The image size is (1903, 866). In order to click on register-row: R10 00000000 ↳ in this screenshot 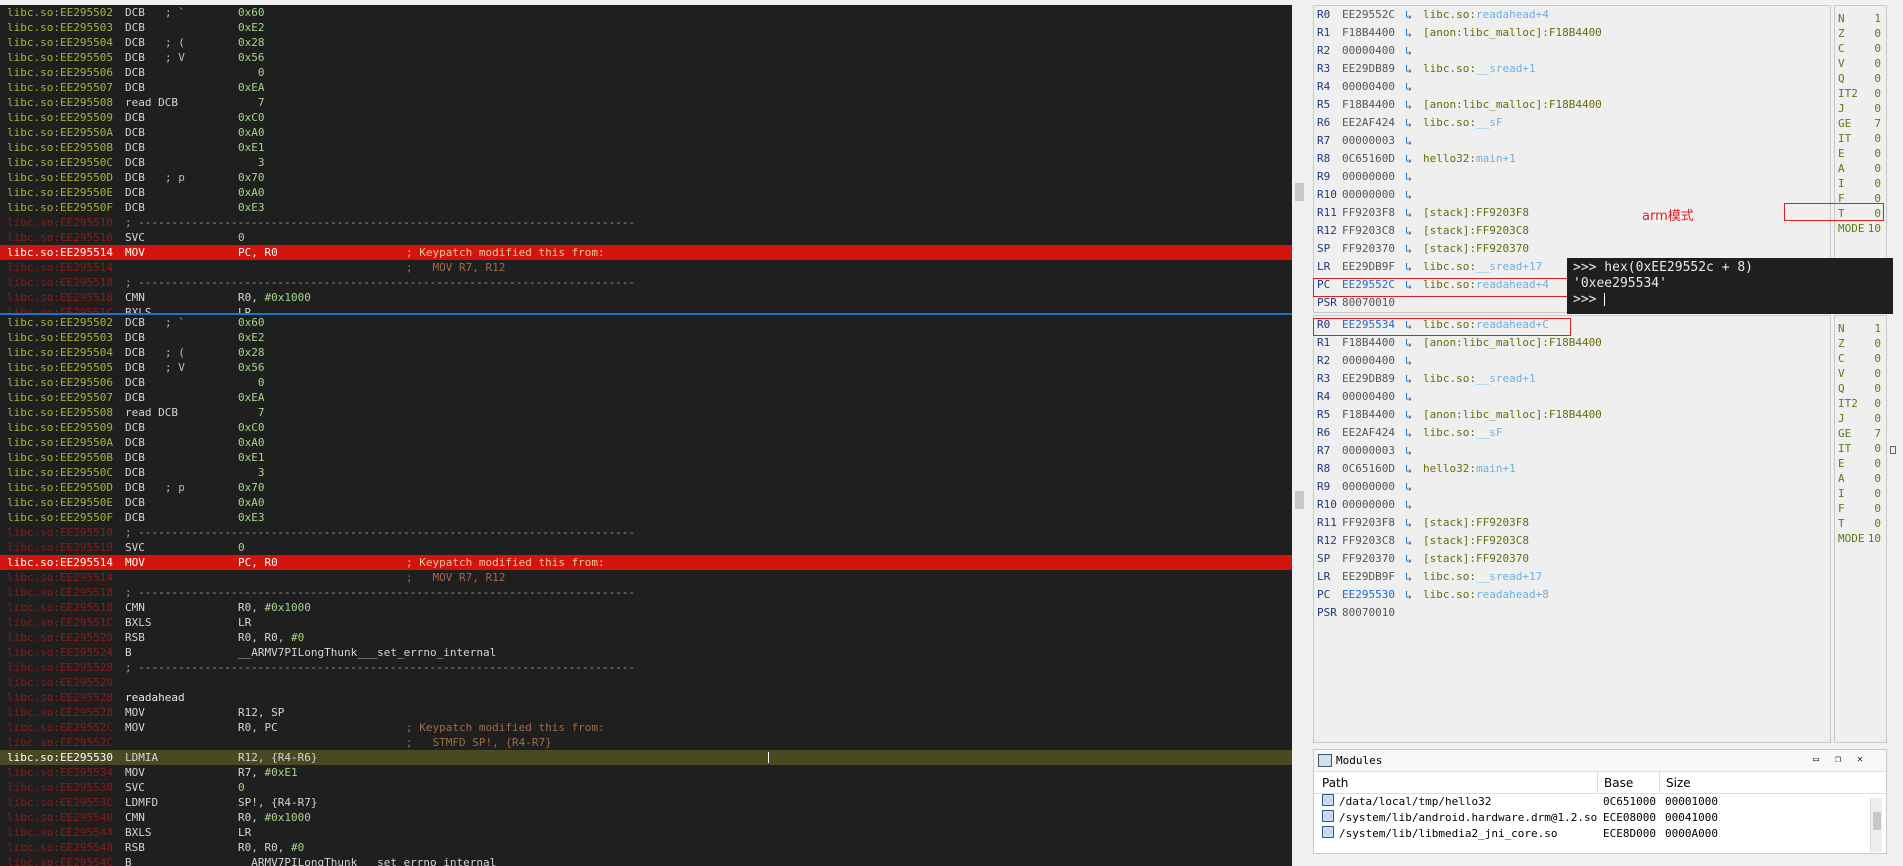, I will do `click(1572, 505)`.